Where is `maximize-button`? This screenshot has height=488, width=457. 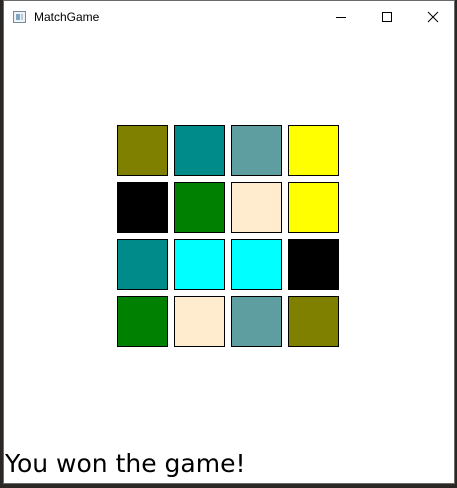 maximize-button is located at coordinates (387, 17).